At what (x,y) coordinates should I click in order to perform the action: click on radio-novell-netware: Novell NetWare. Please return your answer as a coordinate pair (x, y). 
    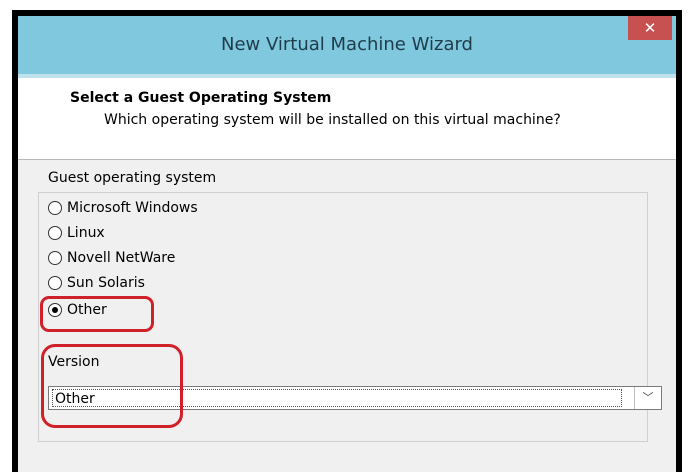
    Looking at the image, I should click on (111, 258).